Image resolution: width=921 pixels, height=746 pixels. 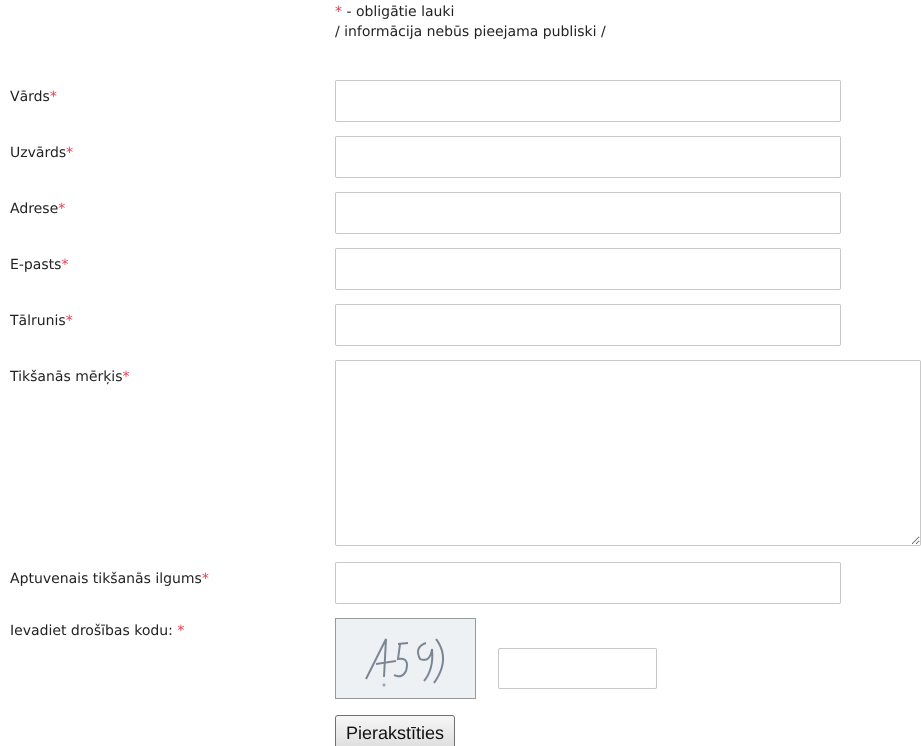 I want to click on field-label: Aptuvenais tikšanās ilgums*, so click(x=109, y=579).